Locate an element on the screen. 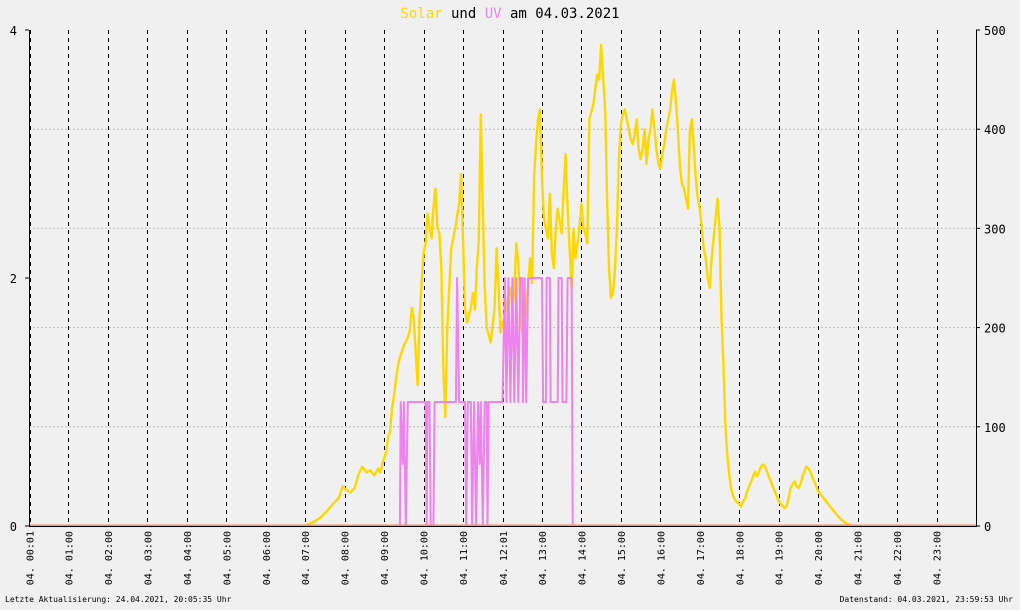 Image resolution: width=1020 pixels, height=610 pixels. y-right-tick-label: 400 is located at coordinates (995, 130).